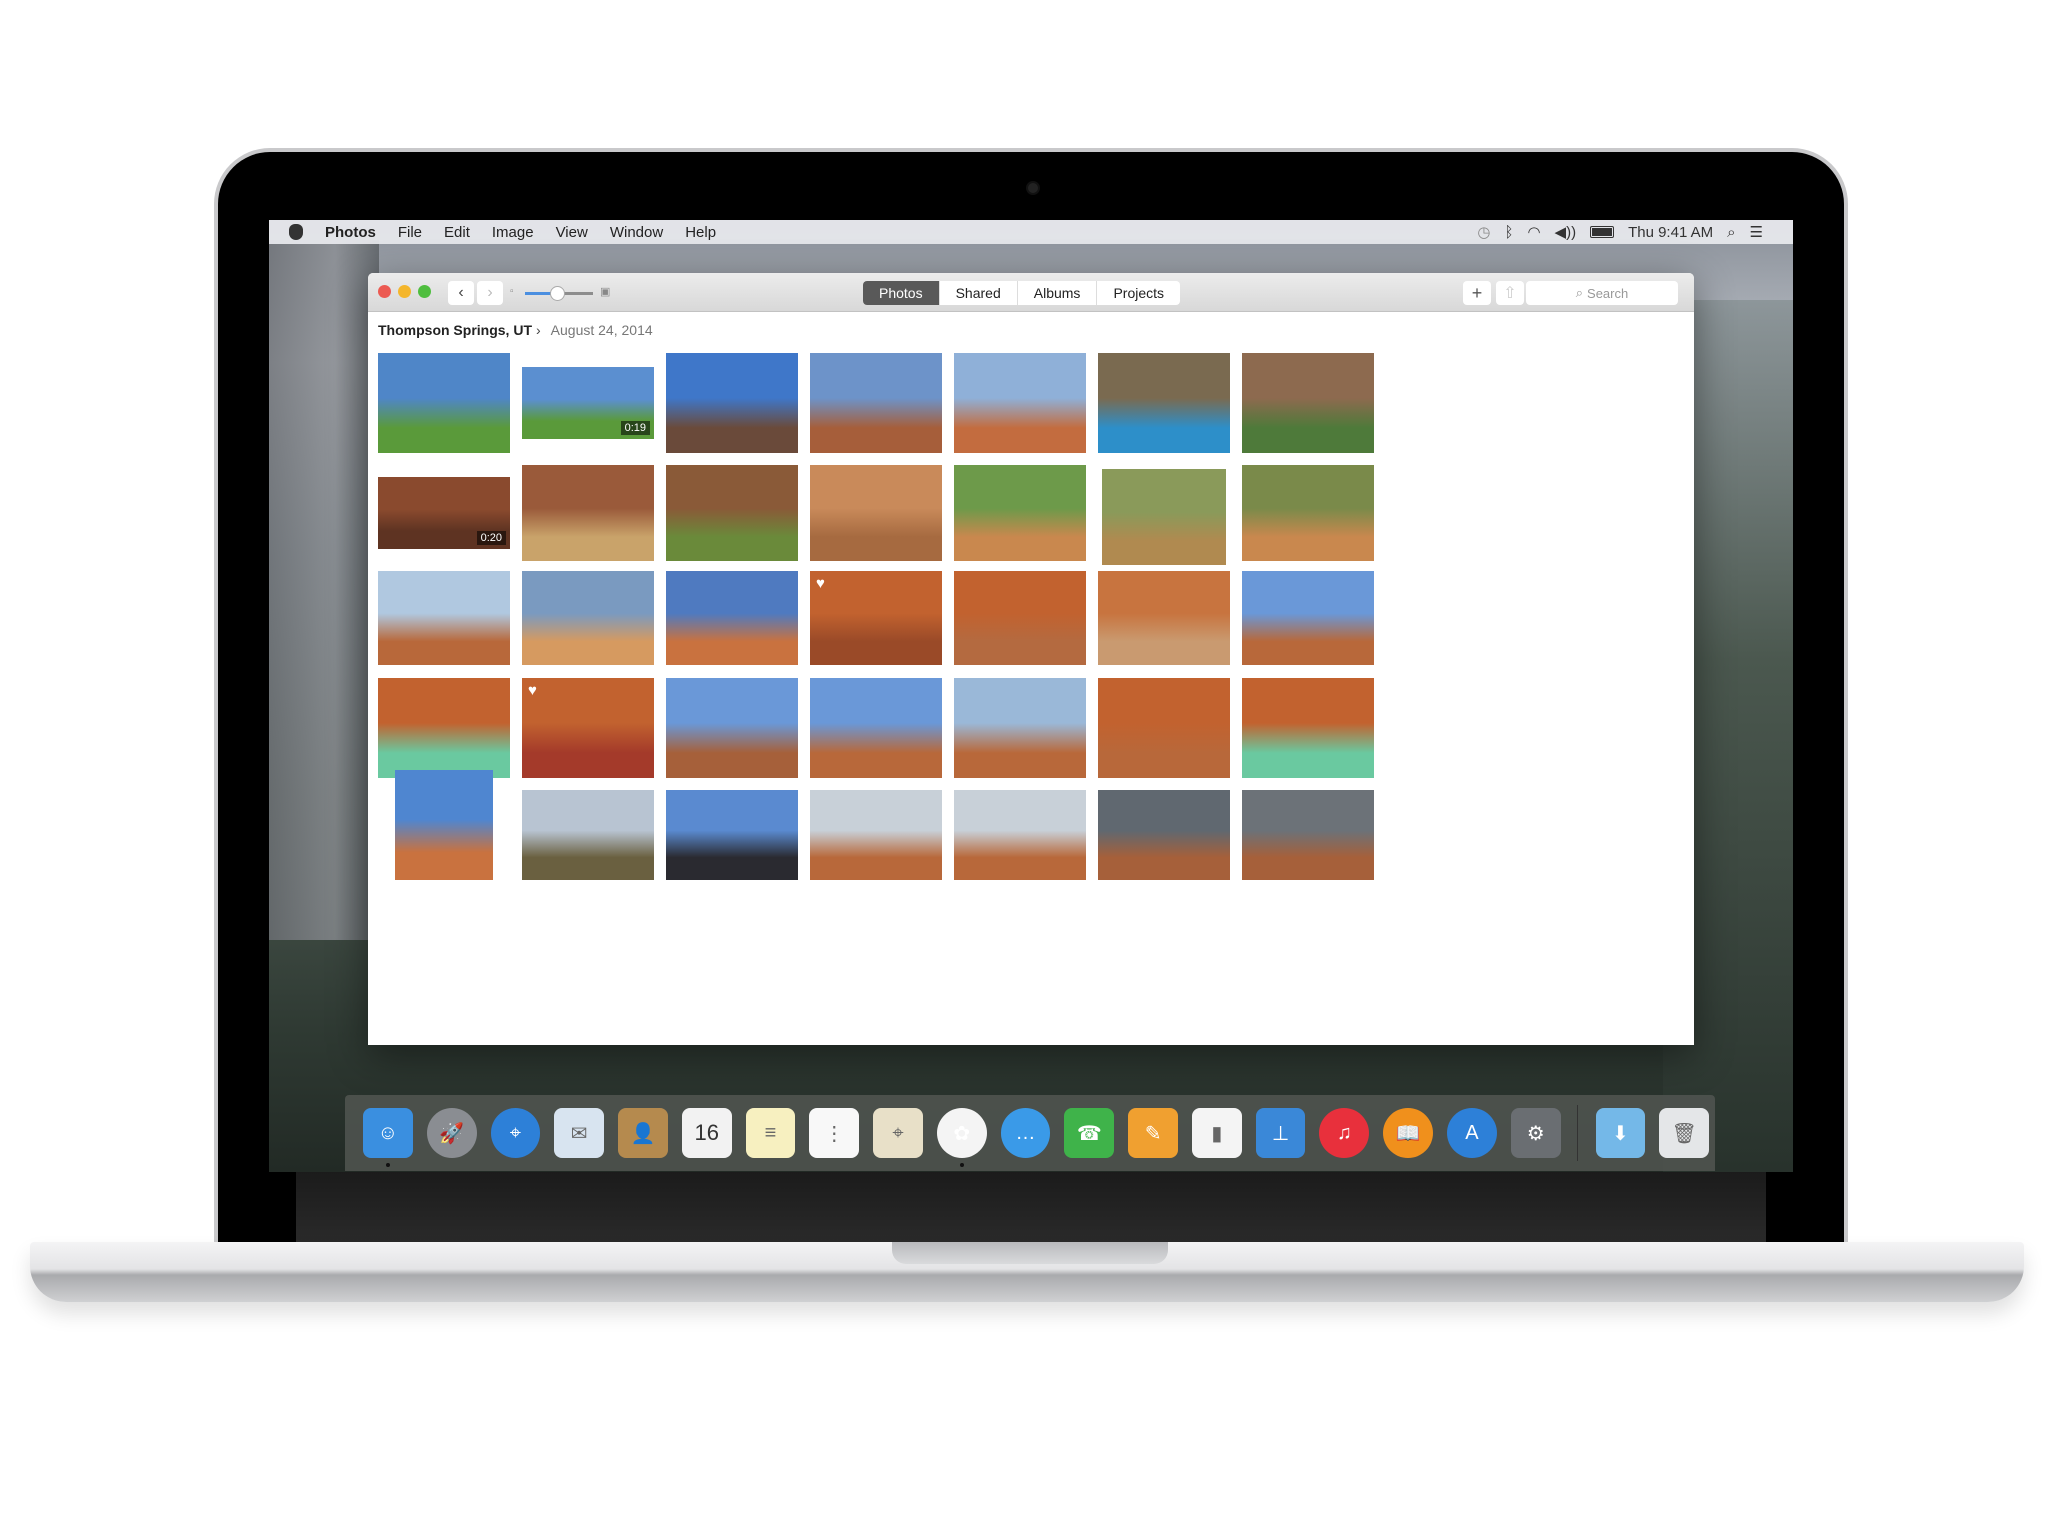 The image size is (2048, 1536). I want to click on zoom-slider-knob, so click(557, 293).